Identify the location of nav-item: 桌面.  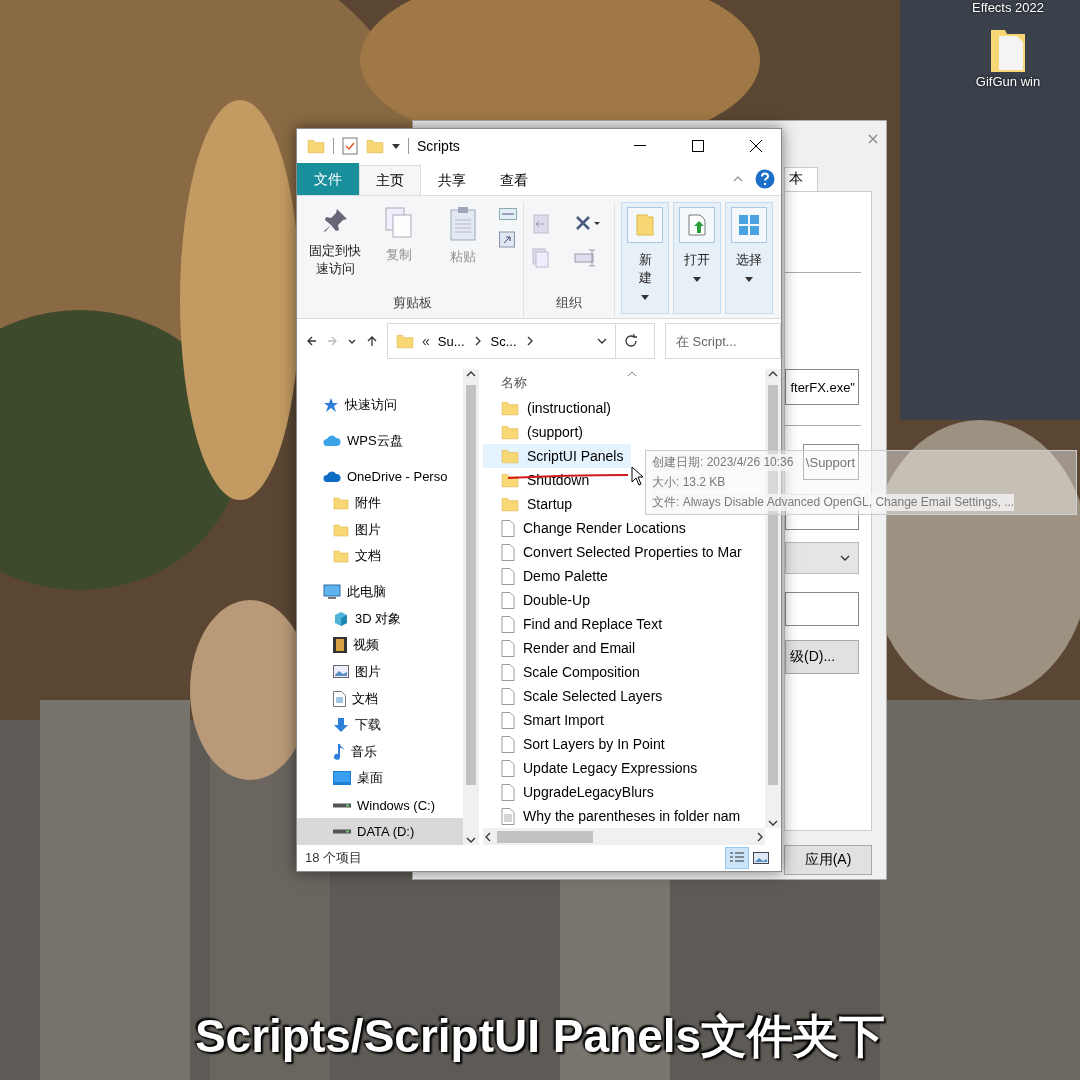
(380, 778).